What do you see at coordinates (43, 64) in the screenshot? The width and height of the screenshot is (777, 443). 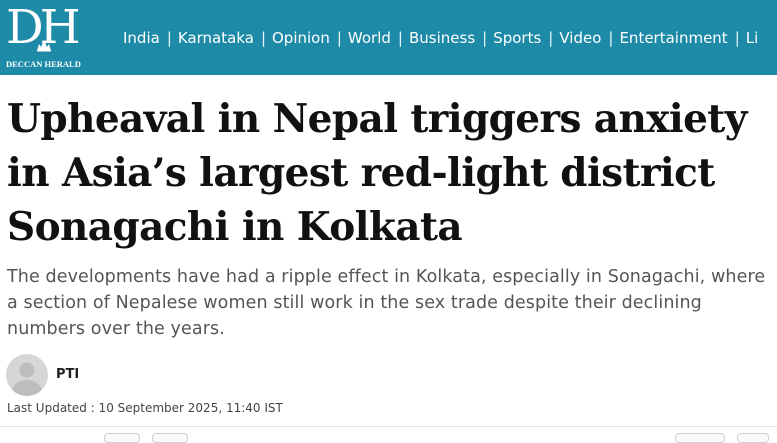 I see `logo-wordmark: DECCAN HERALD` at bounding box center [43, 64].